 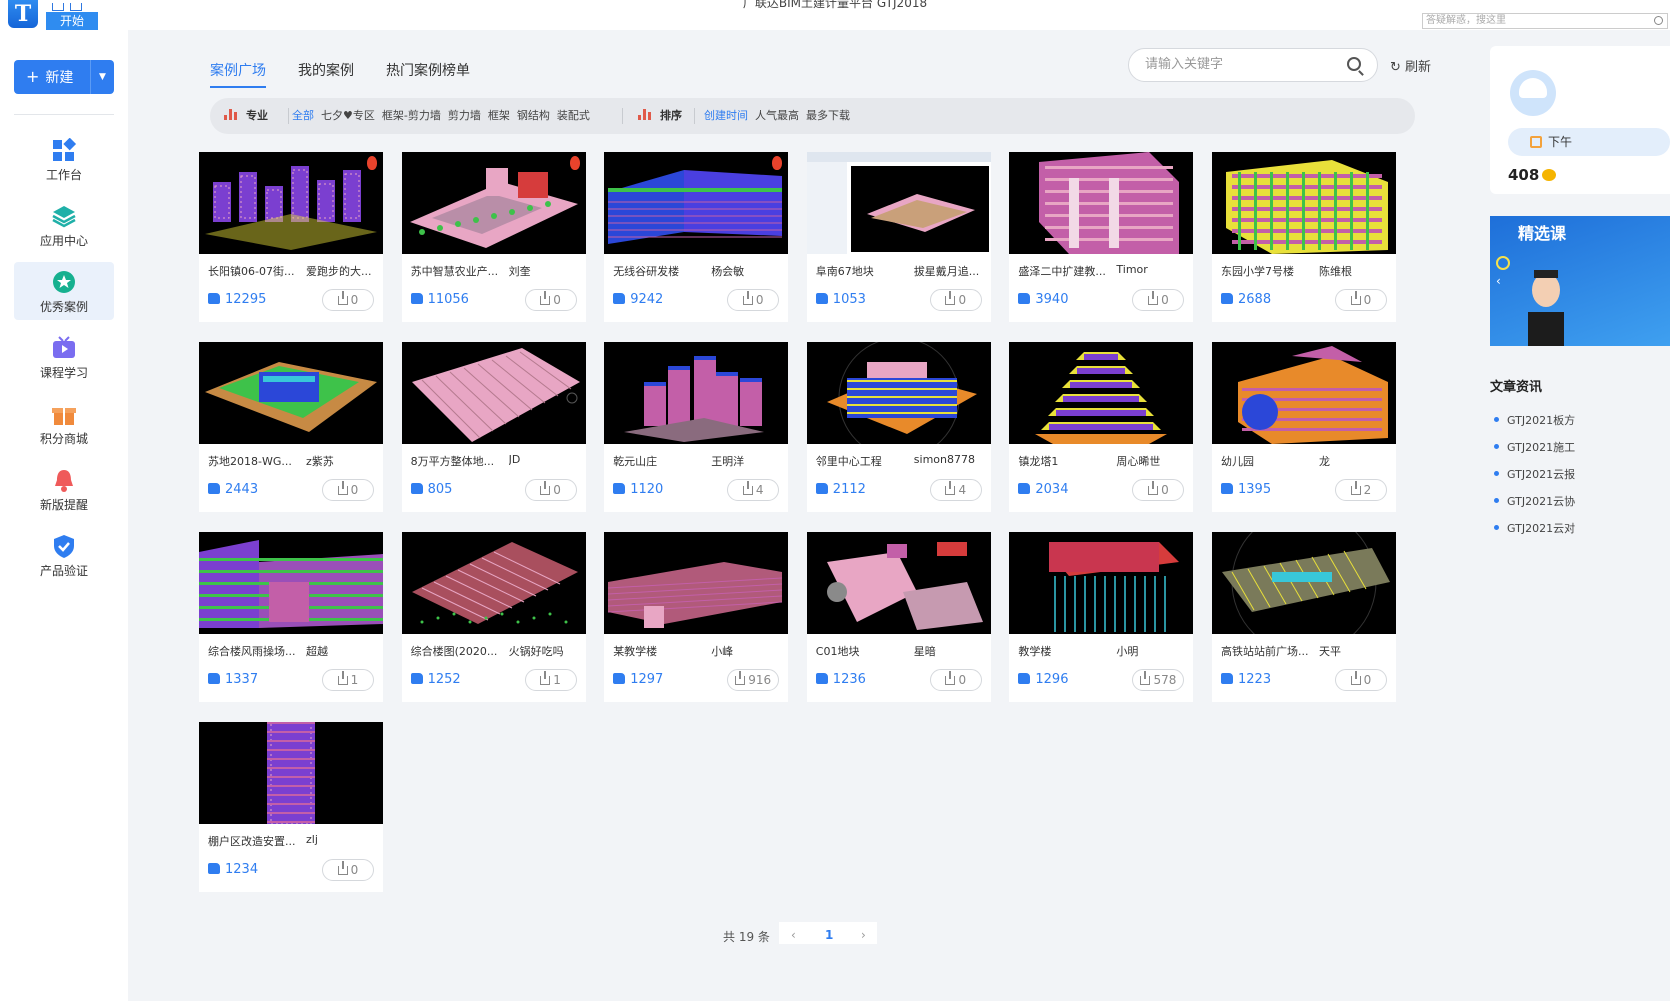 I want to click on case-card: 综合楼风雨操场... 超越 1337 1, so click(x=291, y=617).